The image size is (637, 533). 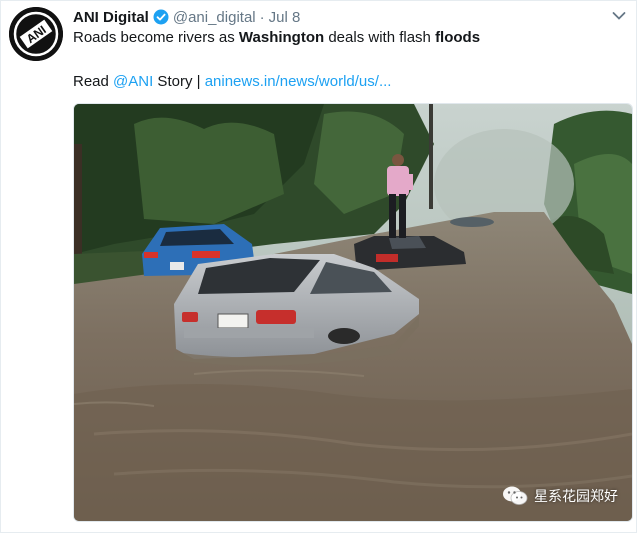 What do you see at coordinates (161, 17) in the screenshot?
I see `verified-badge-icon` at bounding box center [161, 17].